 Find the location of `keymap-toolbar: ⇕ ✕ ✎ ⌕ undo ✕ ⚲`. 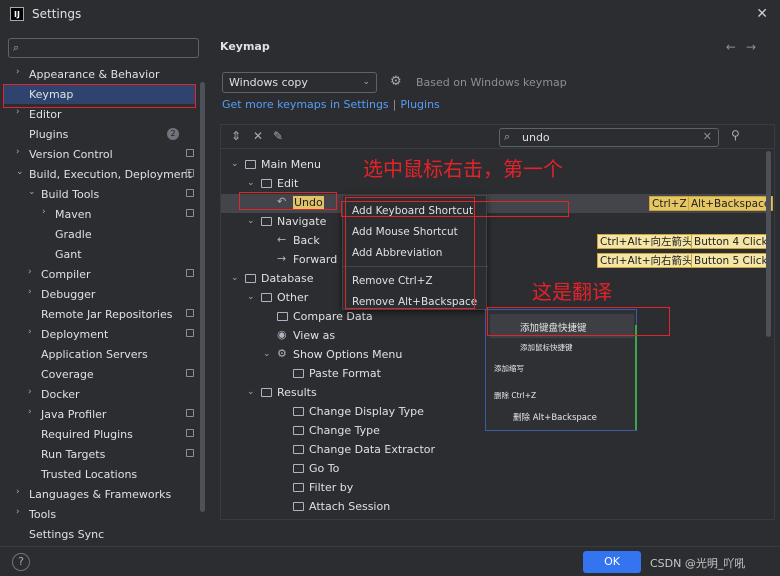

keymap-toolbar: ⇕ ✕ ✎ ⌕ undo ✕ ⚲ is located at coordinates (497, 137).